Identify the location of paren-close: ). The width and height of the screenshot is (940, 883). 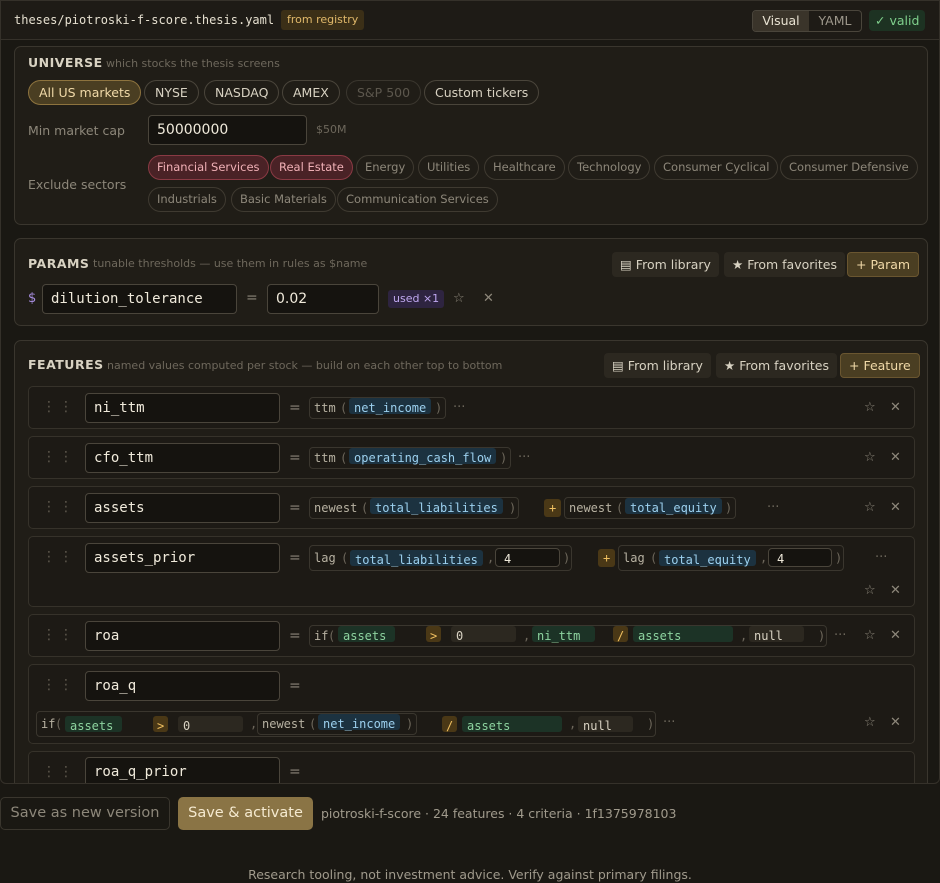
(729, 508).